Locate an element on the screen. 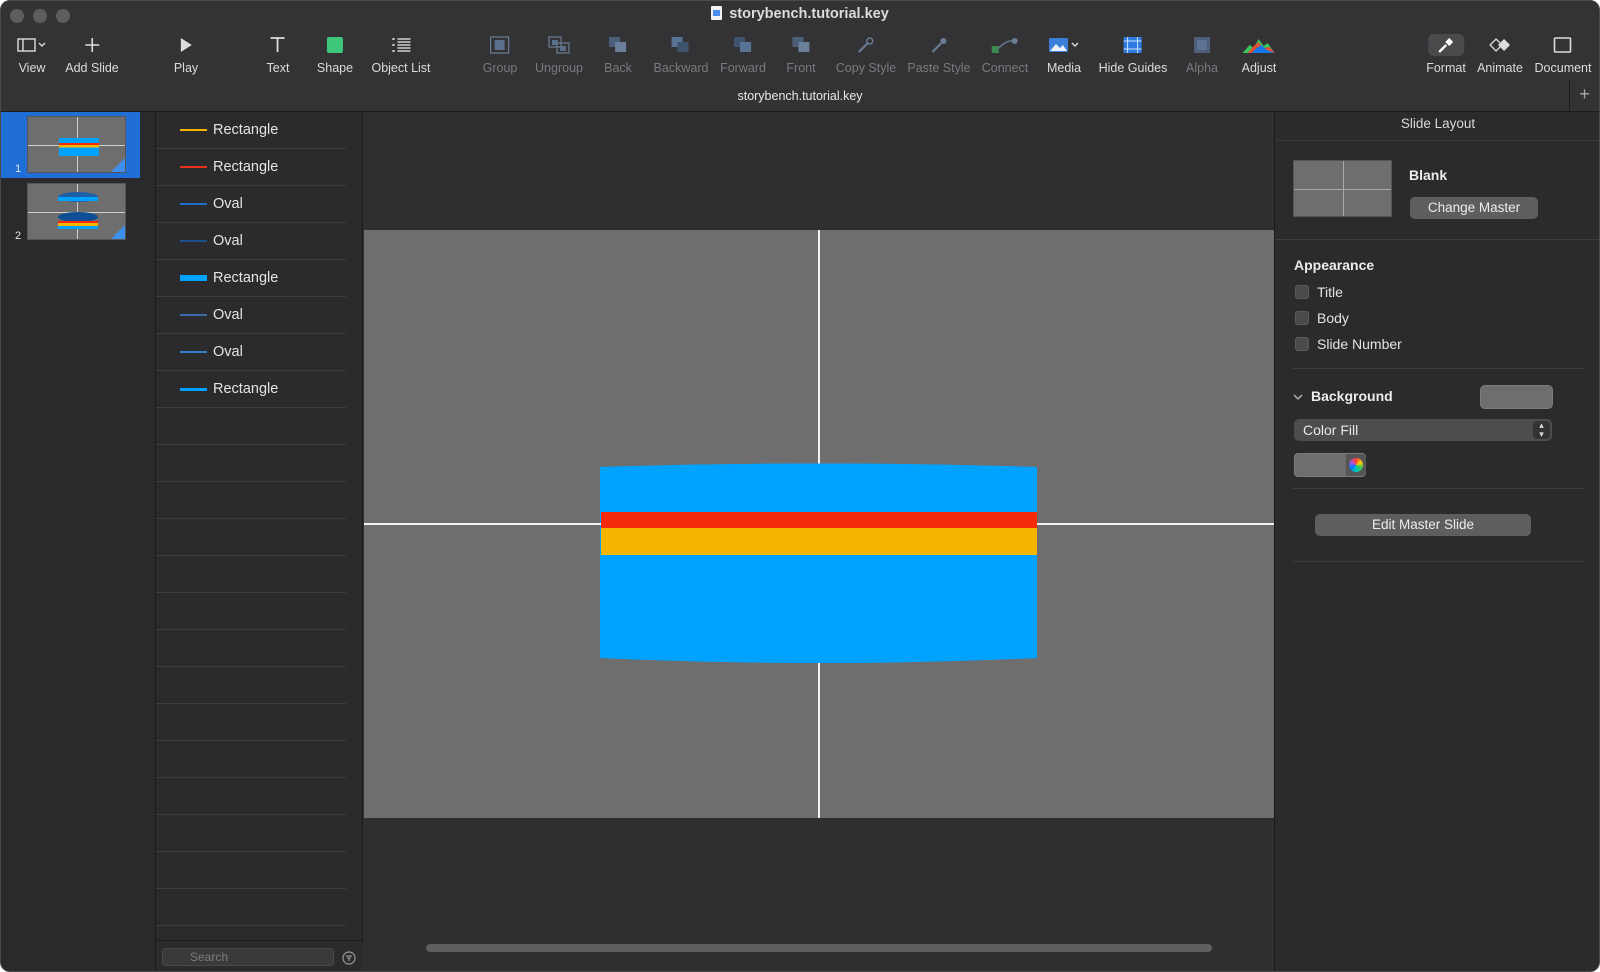 This screenshot has height=972, width=1600. body-checkbox is located at coordinates (1302, 318).